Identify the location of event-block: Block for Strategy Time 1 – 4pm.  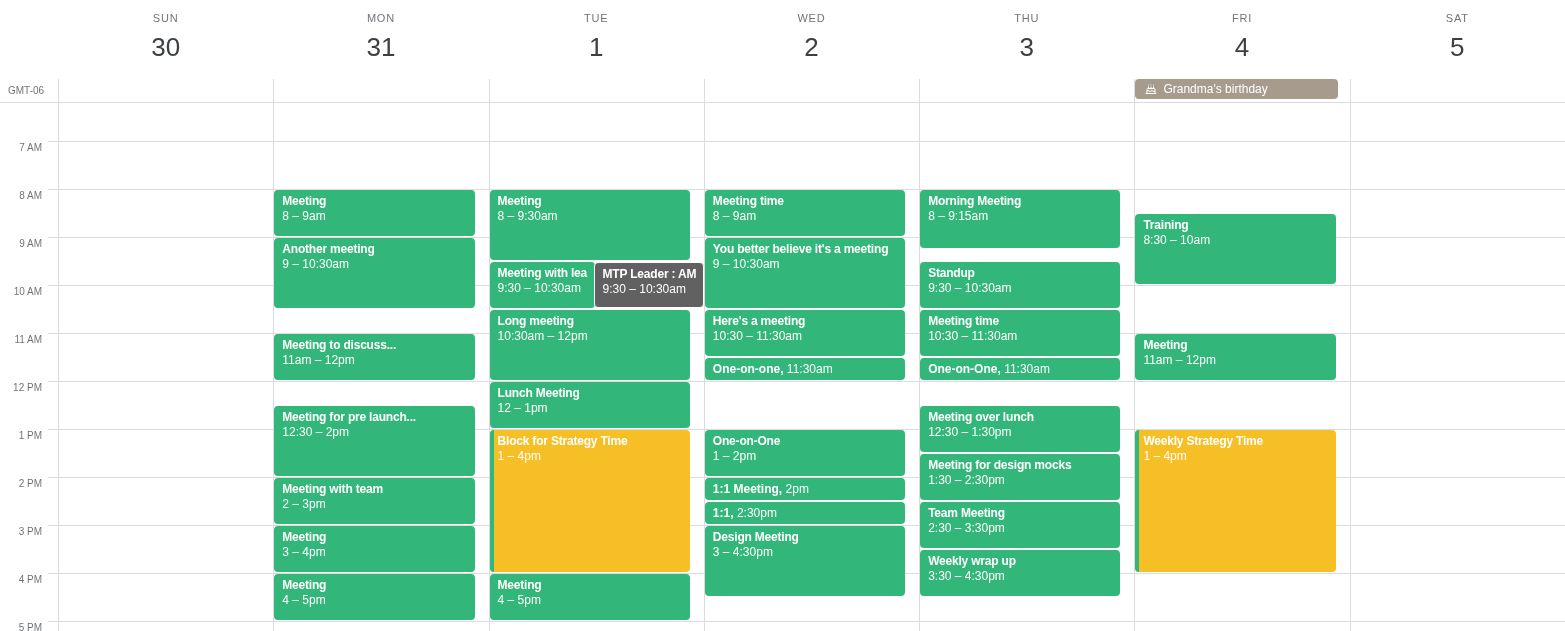
(589, 501).